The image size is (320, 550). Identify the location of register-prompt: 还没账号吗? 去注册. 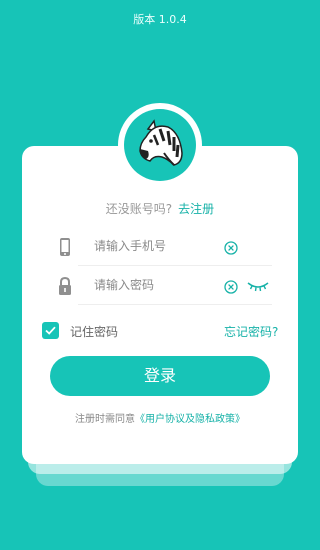
(160, 208).